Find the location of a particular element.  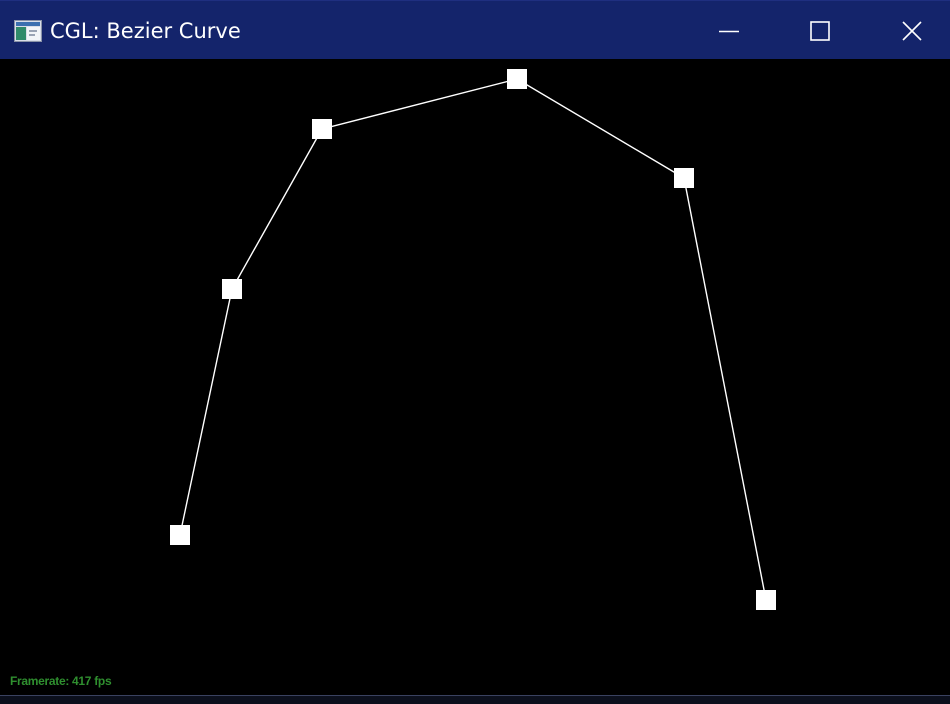

title-bar: CGL: Bezier Curve is located at coordinates (475, 29).